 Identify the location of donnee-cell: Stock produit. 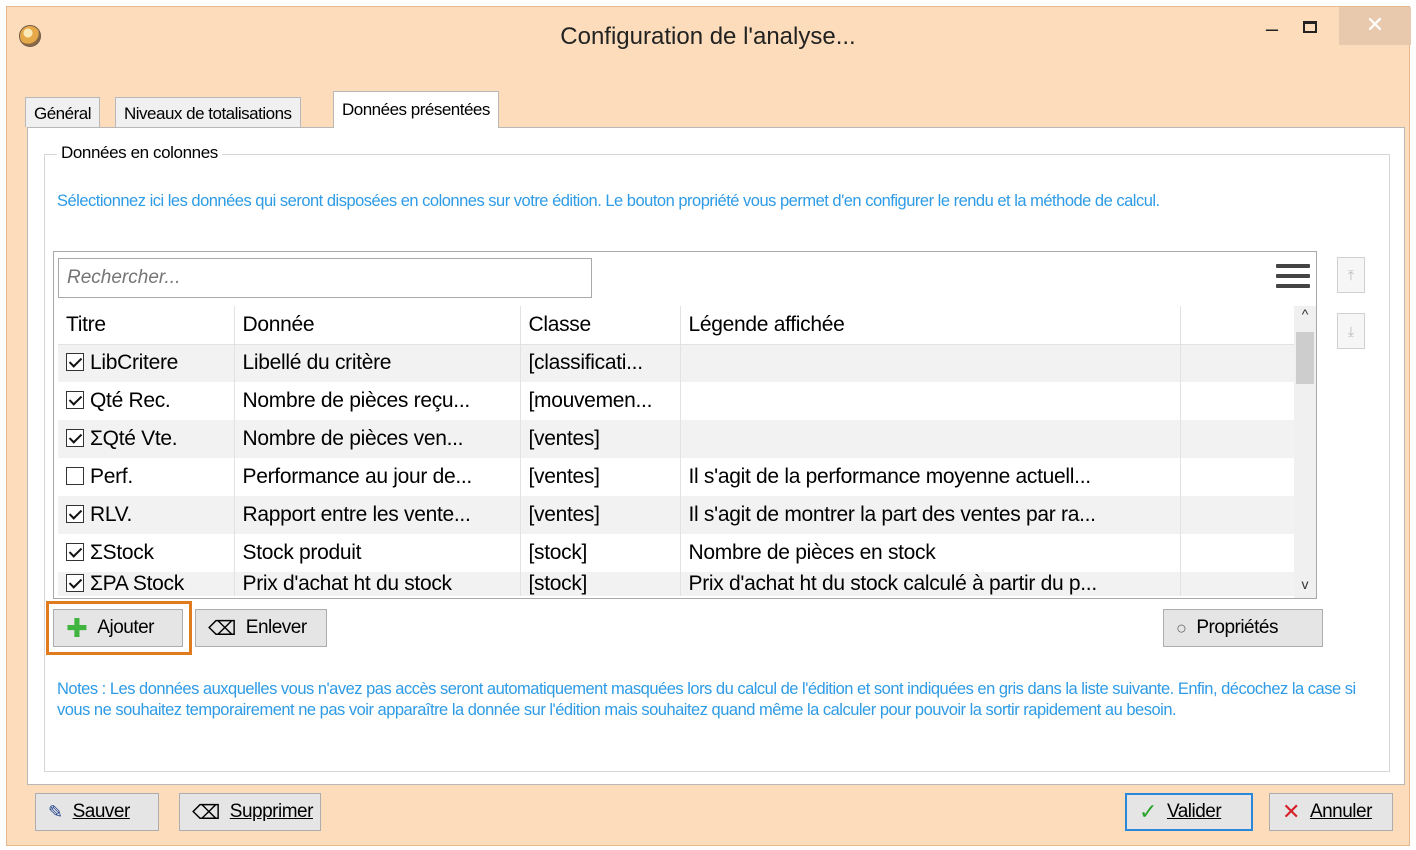
(377, 553).